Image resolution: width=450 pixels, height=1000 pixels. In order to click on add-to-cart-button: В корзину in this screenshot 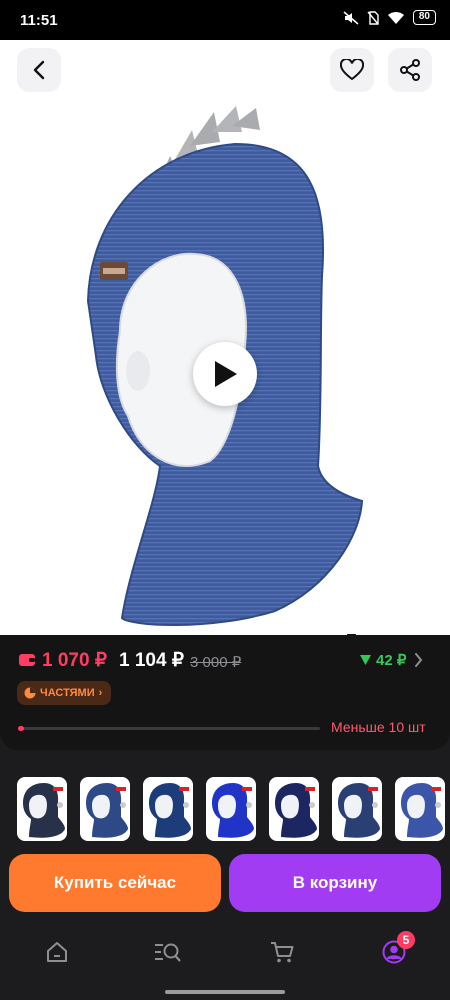, I will do `click(335, 883)`.